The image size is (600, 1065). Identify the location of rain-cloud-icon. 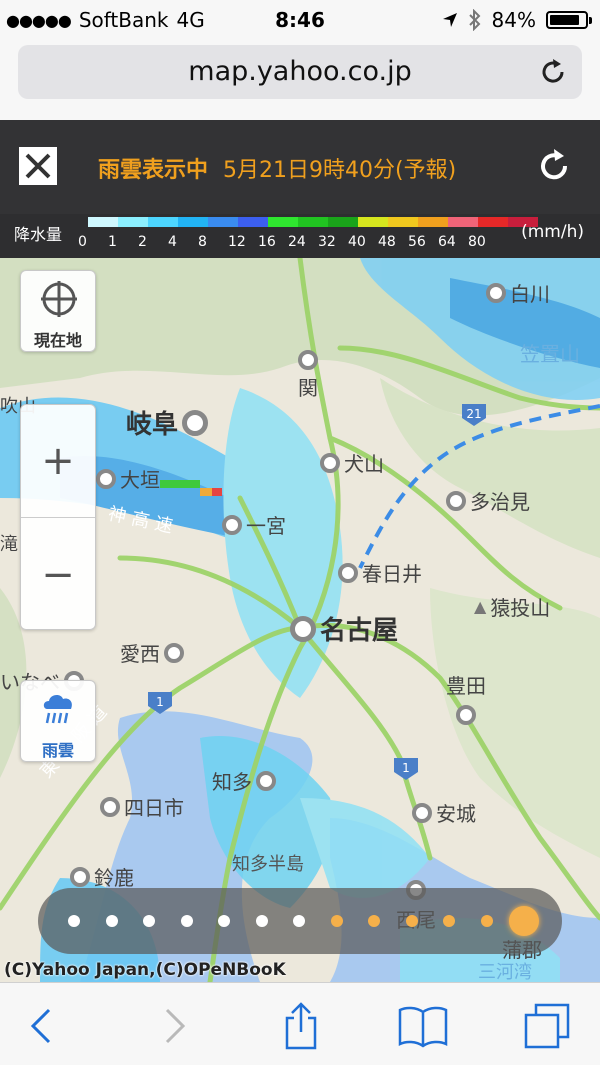
(57, 709).